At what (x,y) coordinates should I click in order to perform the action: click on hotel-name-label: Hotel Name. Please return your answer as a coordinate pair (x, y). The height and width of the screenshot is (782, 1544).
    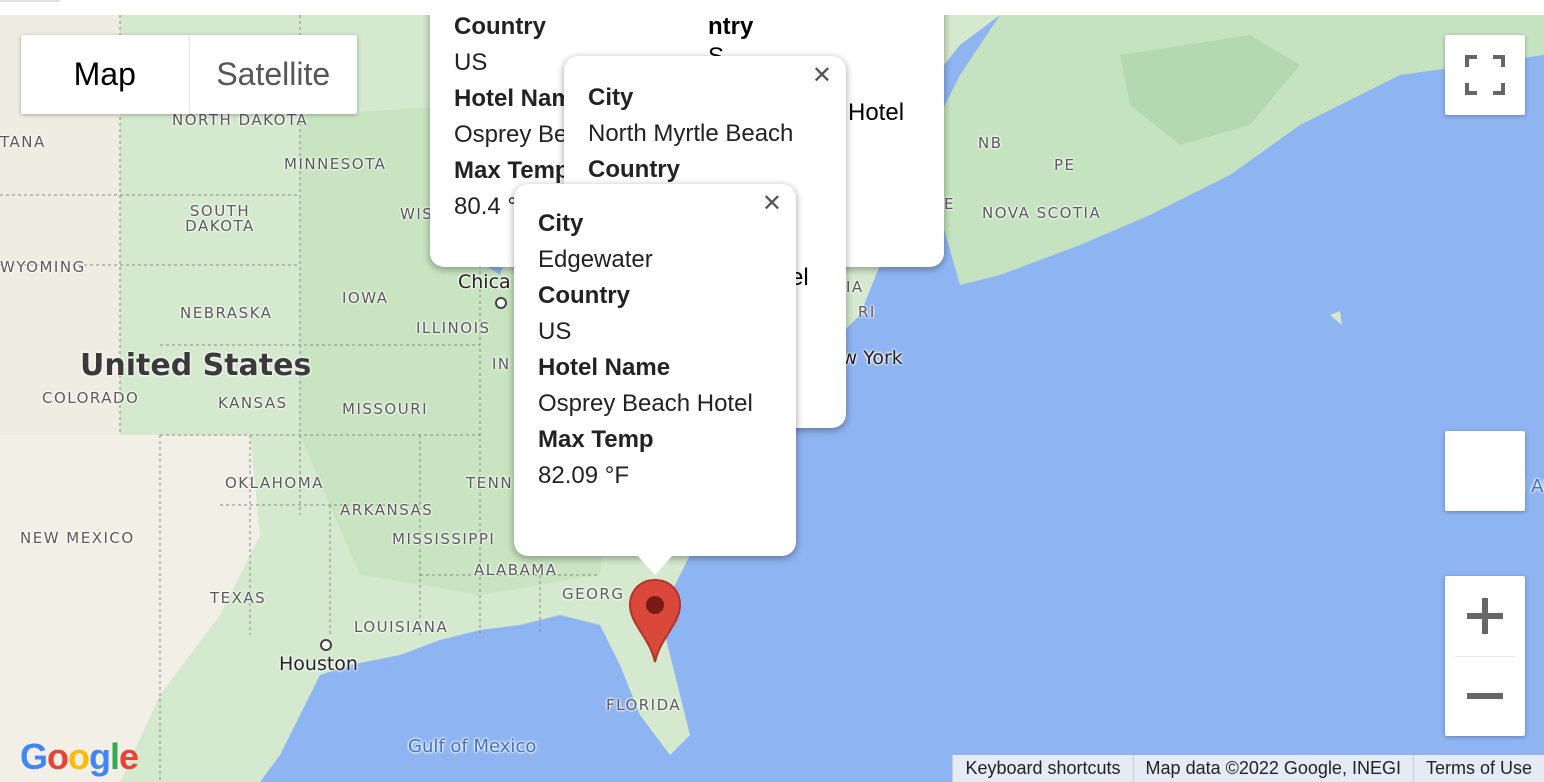
    Looking at the image, I should click on (604, 367).